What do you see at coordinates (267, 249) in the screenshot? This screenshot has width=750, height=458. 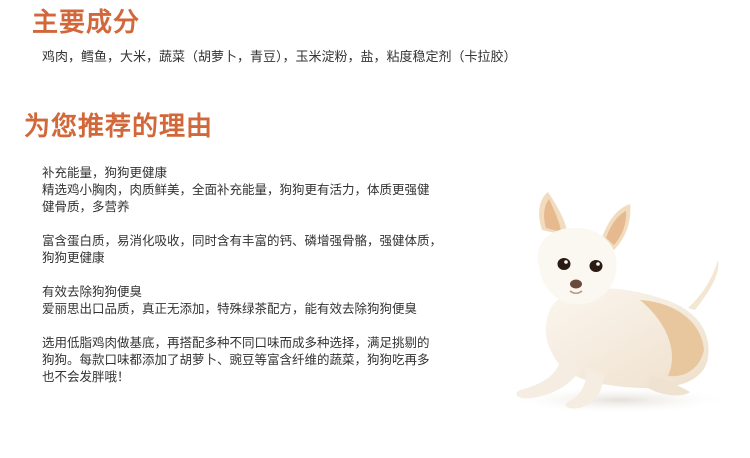 I see `reason-block: 富含蛋白质，易消化吸收，同时含有丰富的钙、磷增强骨骼，强健体质， 狗狗更健康` at bounding box center [267, 249].